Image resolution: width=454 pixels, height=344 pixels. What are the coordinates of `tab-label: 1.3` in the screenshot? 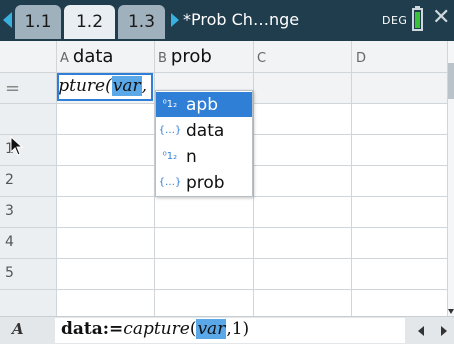 It's located at (141, 22).